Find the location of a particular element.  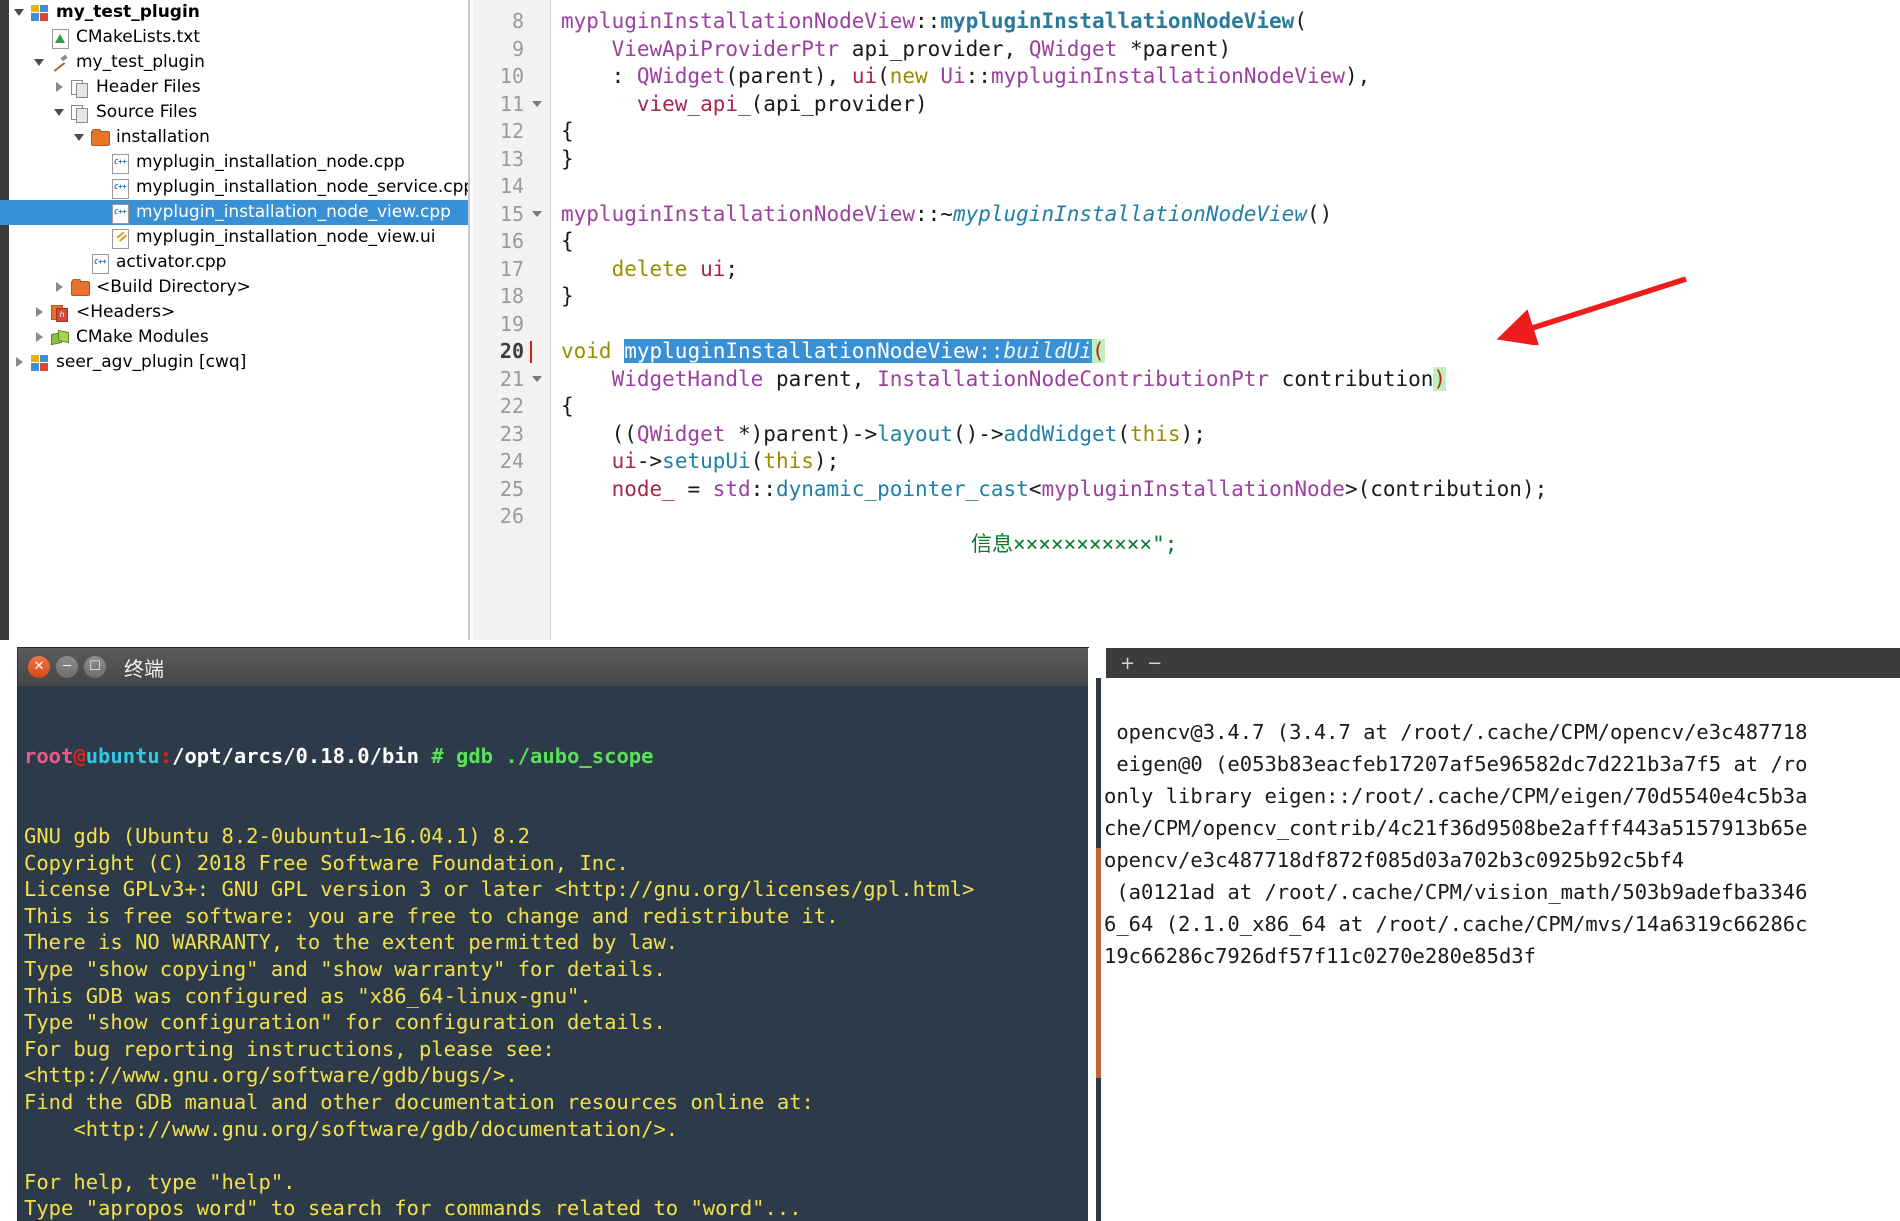

code-line-27-string-tail: 信息×××××××××××"; is located at coordinates (1074, 545).